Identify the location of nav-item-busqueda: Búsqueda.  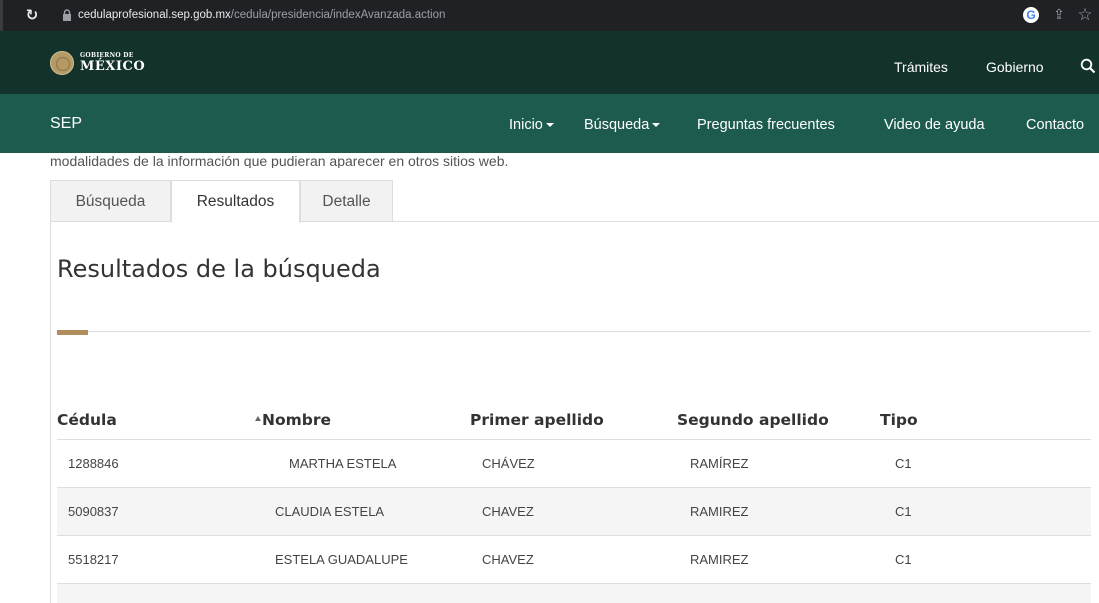
(622, 125).